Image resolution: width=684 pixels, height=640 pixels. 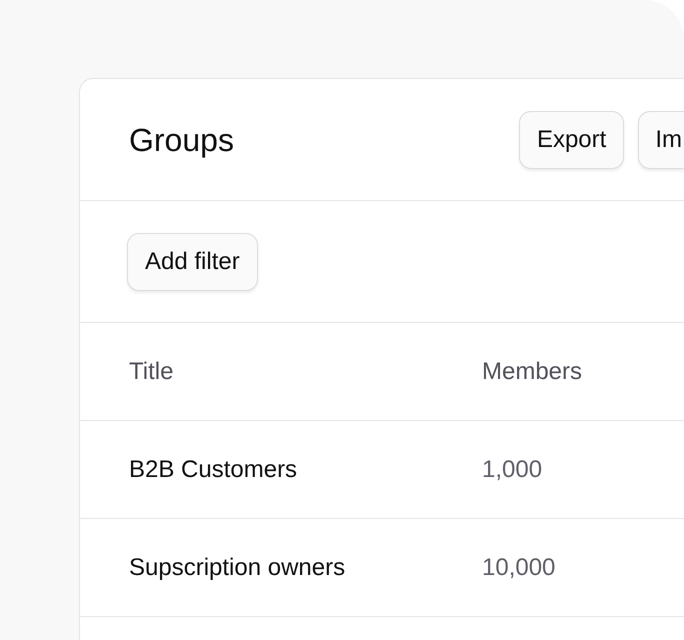 I want to click on column-header: Members, so click(x=532, y=371).